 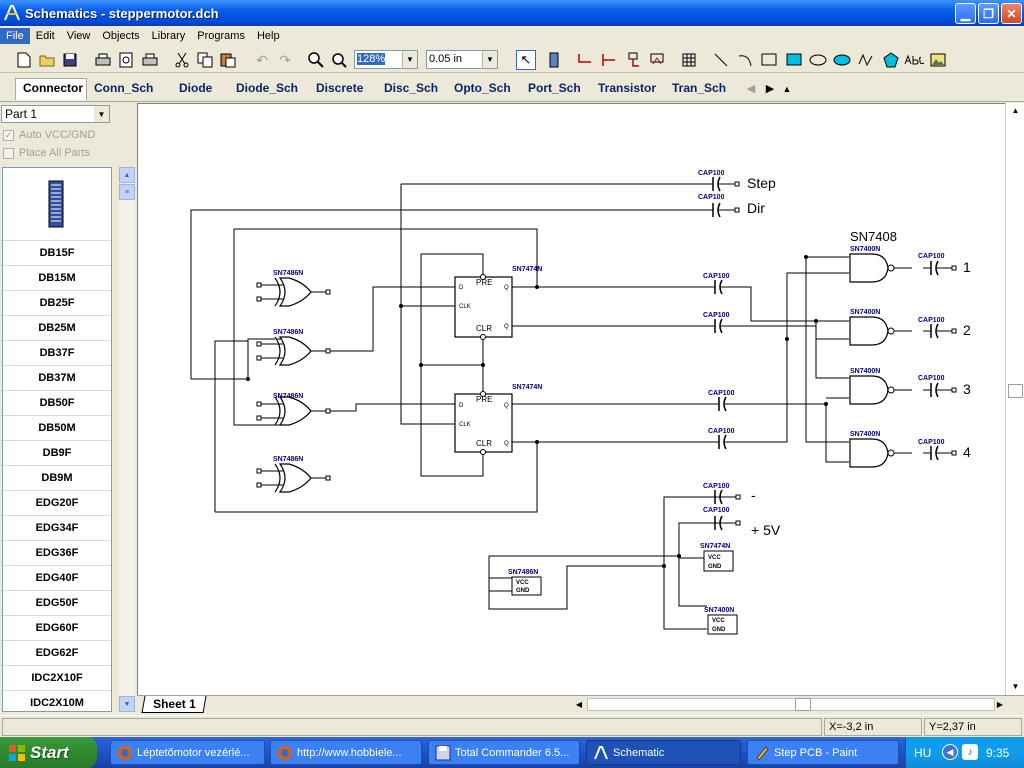 I want to click on cap-out1: CAP100, so click(x=937, y=264).